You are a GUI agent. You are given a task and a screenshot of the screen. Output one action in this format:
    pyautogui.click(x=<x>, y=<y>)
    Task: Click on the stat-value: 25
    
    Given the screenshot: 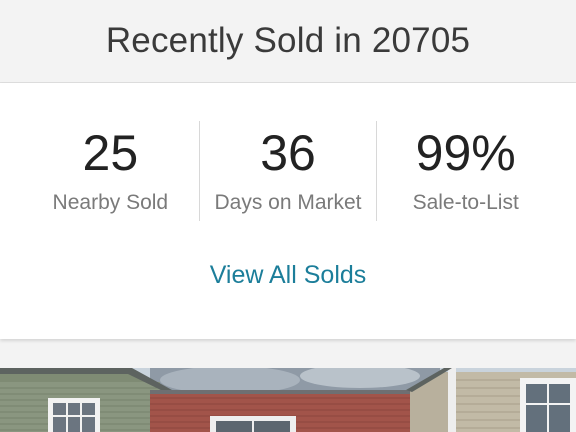 What is the action you would take?
    pyautogui.click(x=110, y=153)
    